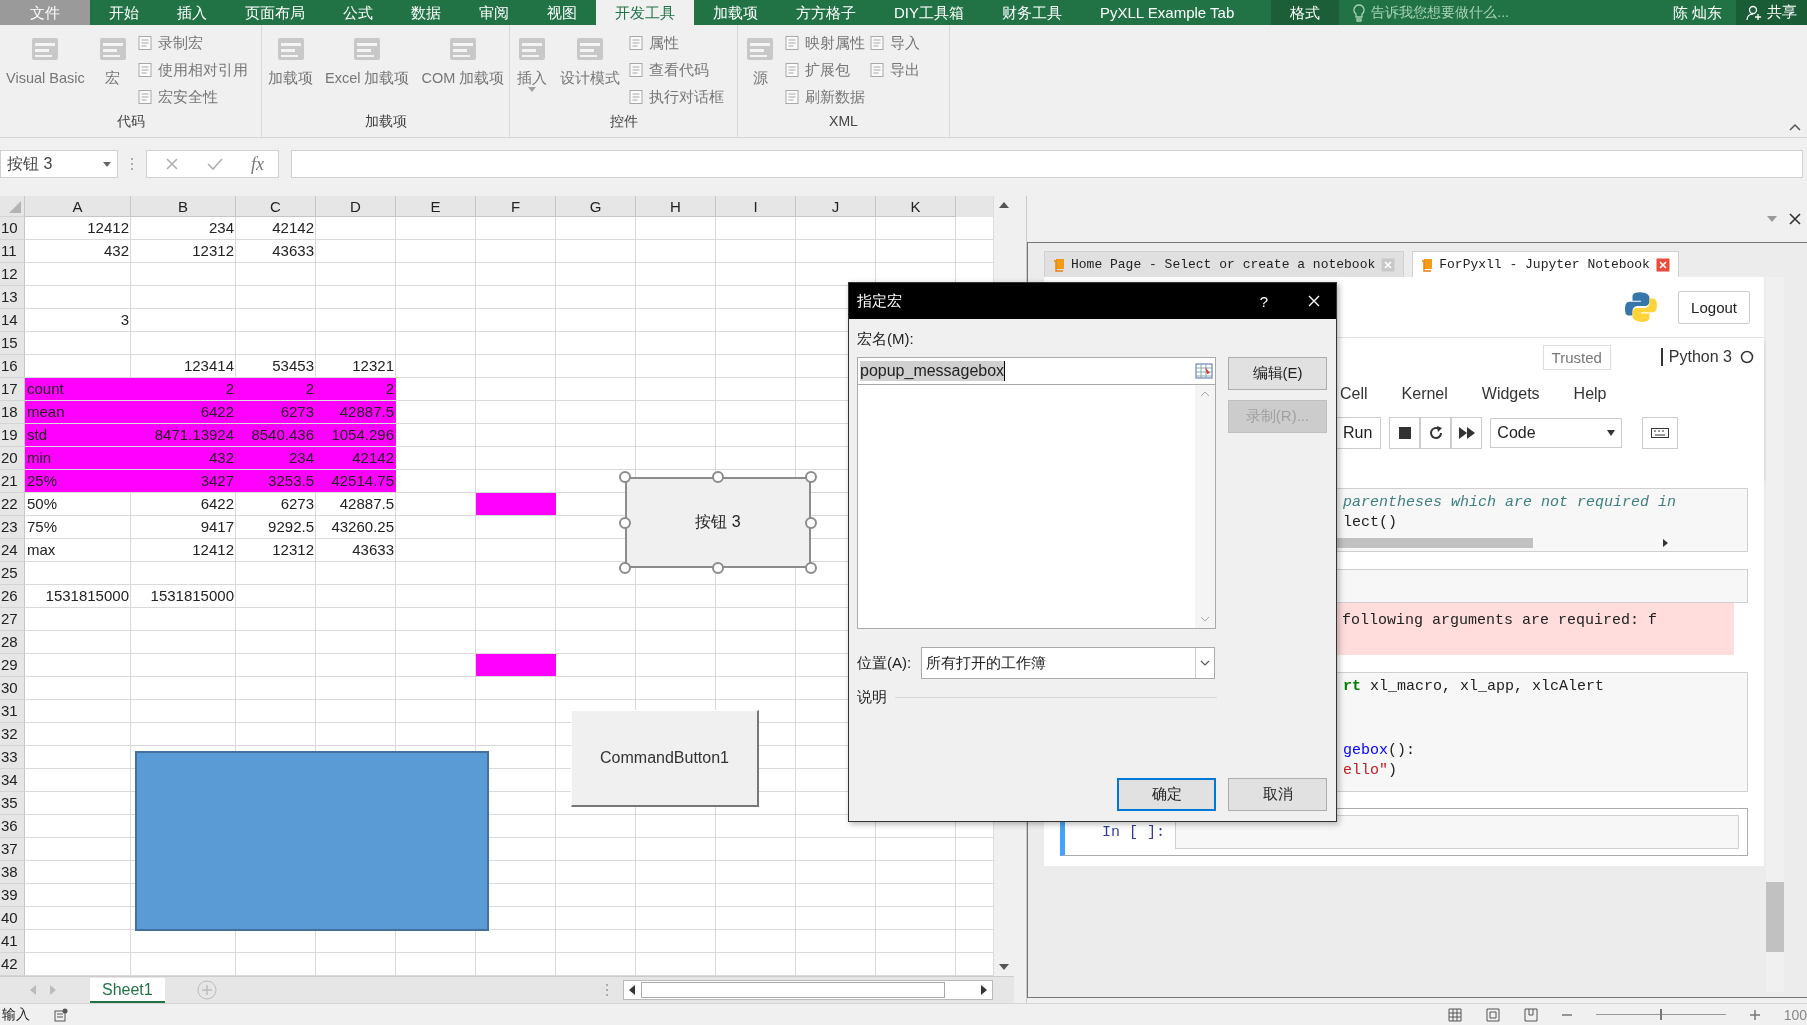 The height and width of the screenshot is (1025, 1807). I want to click on keyboard-button, so click(1660, 433).